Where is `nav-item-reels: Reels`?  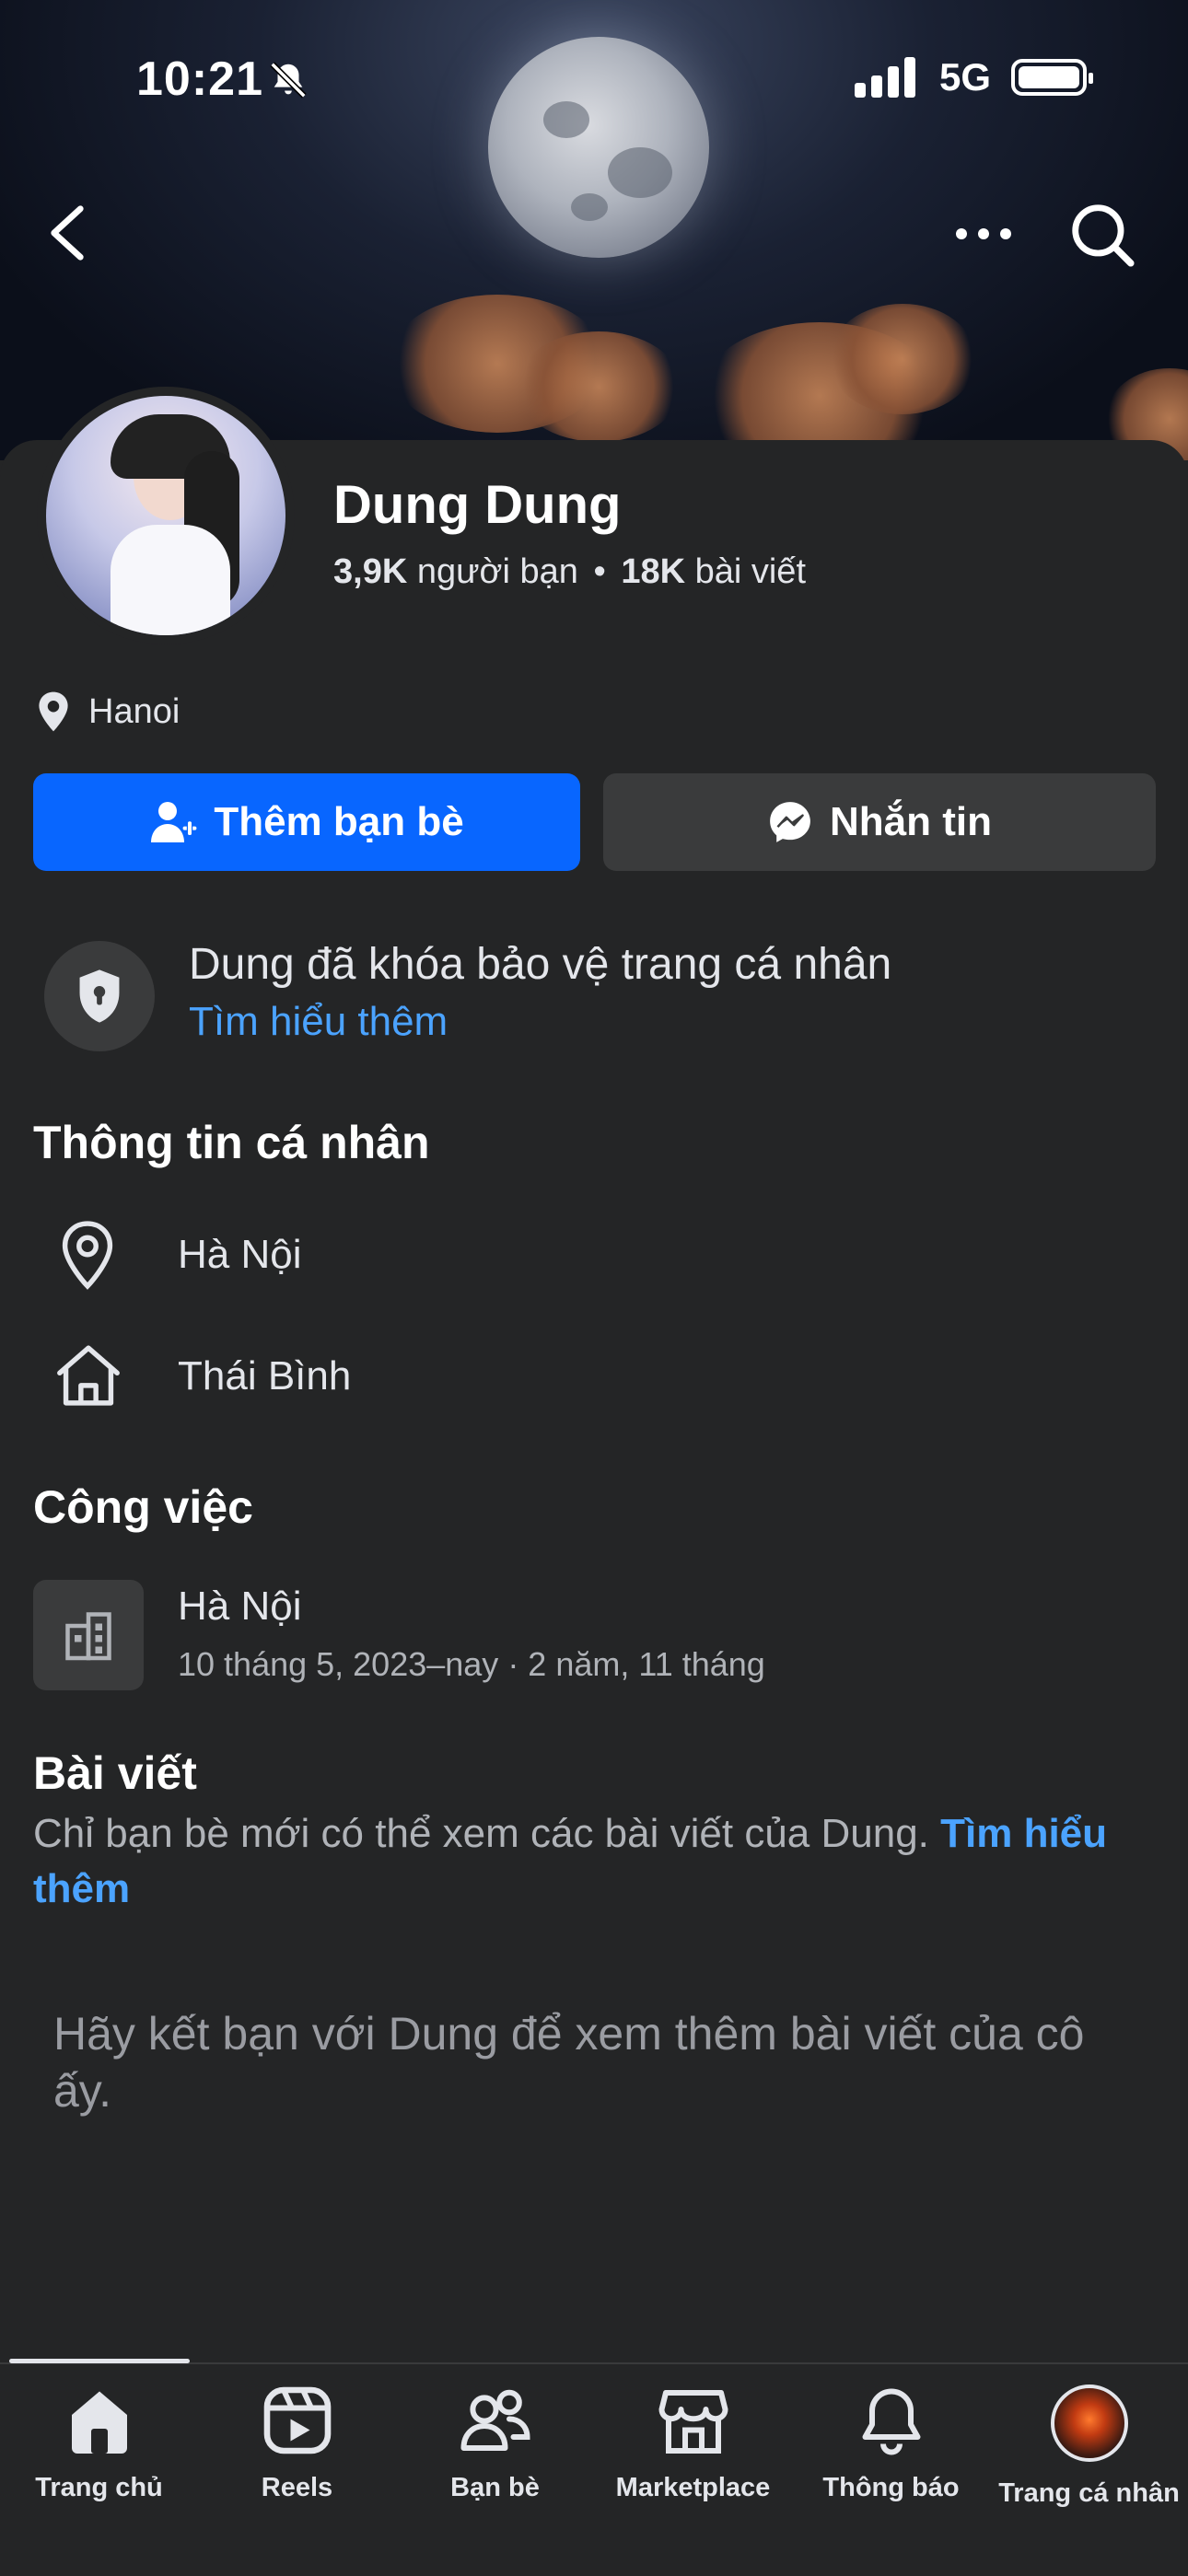 nav-item-reels: Reels is located at coordinates (297, 2444).